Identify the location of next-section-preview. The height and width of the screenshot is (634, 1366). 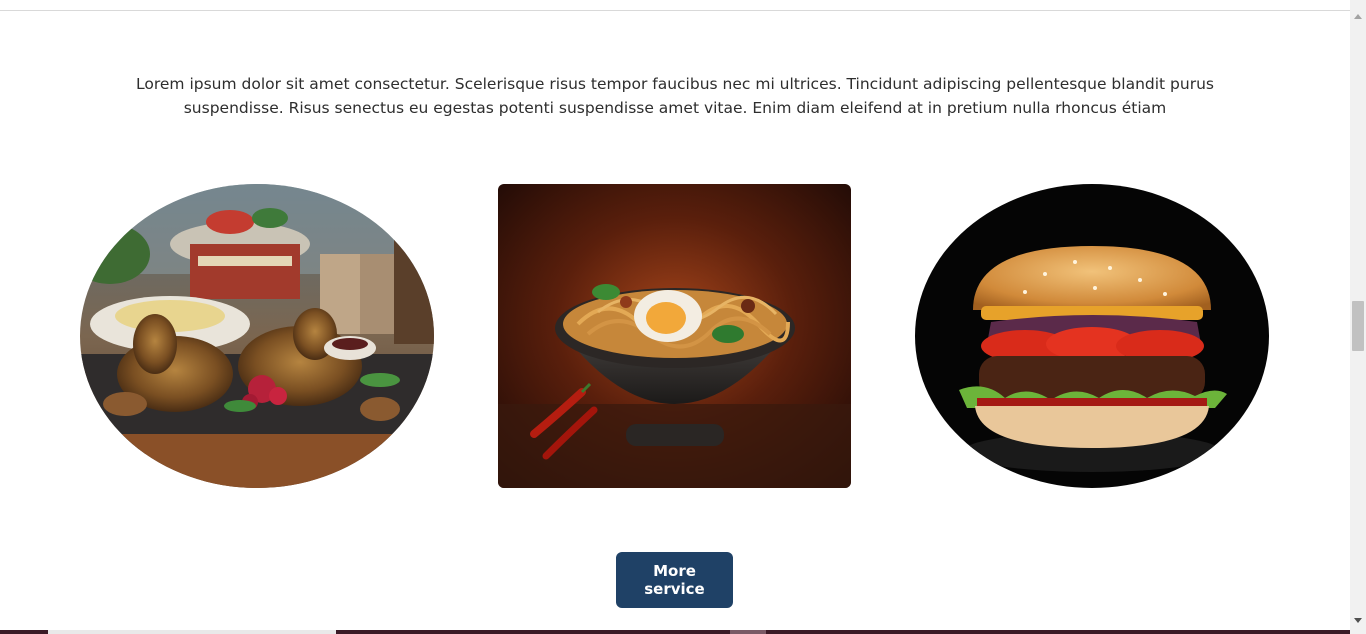
(675, 632).